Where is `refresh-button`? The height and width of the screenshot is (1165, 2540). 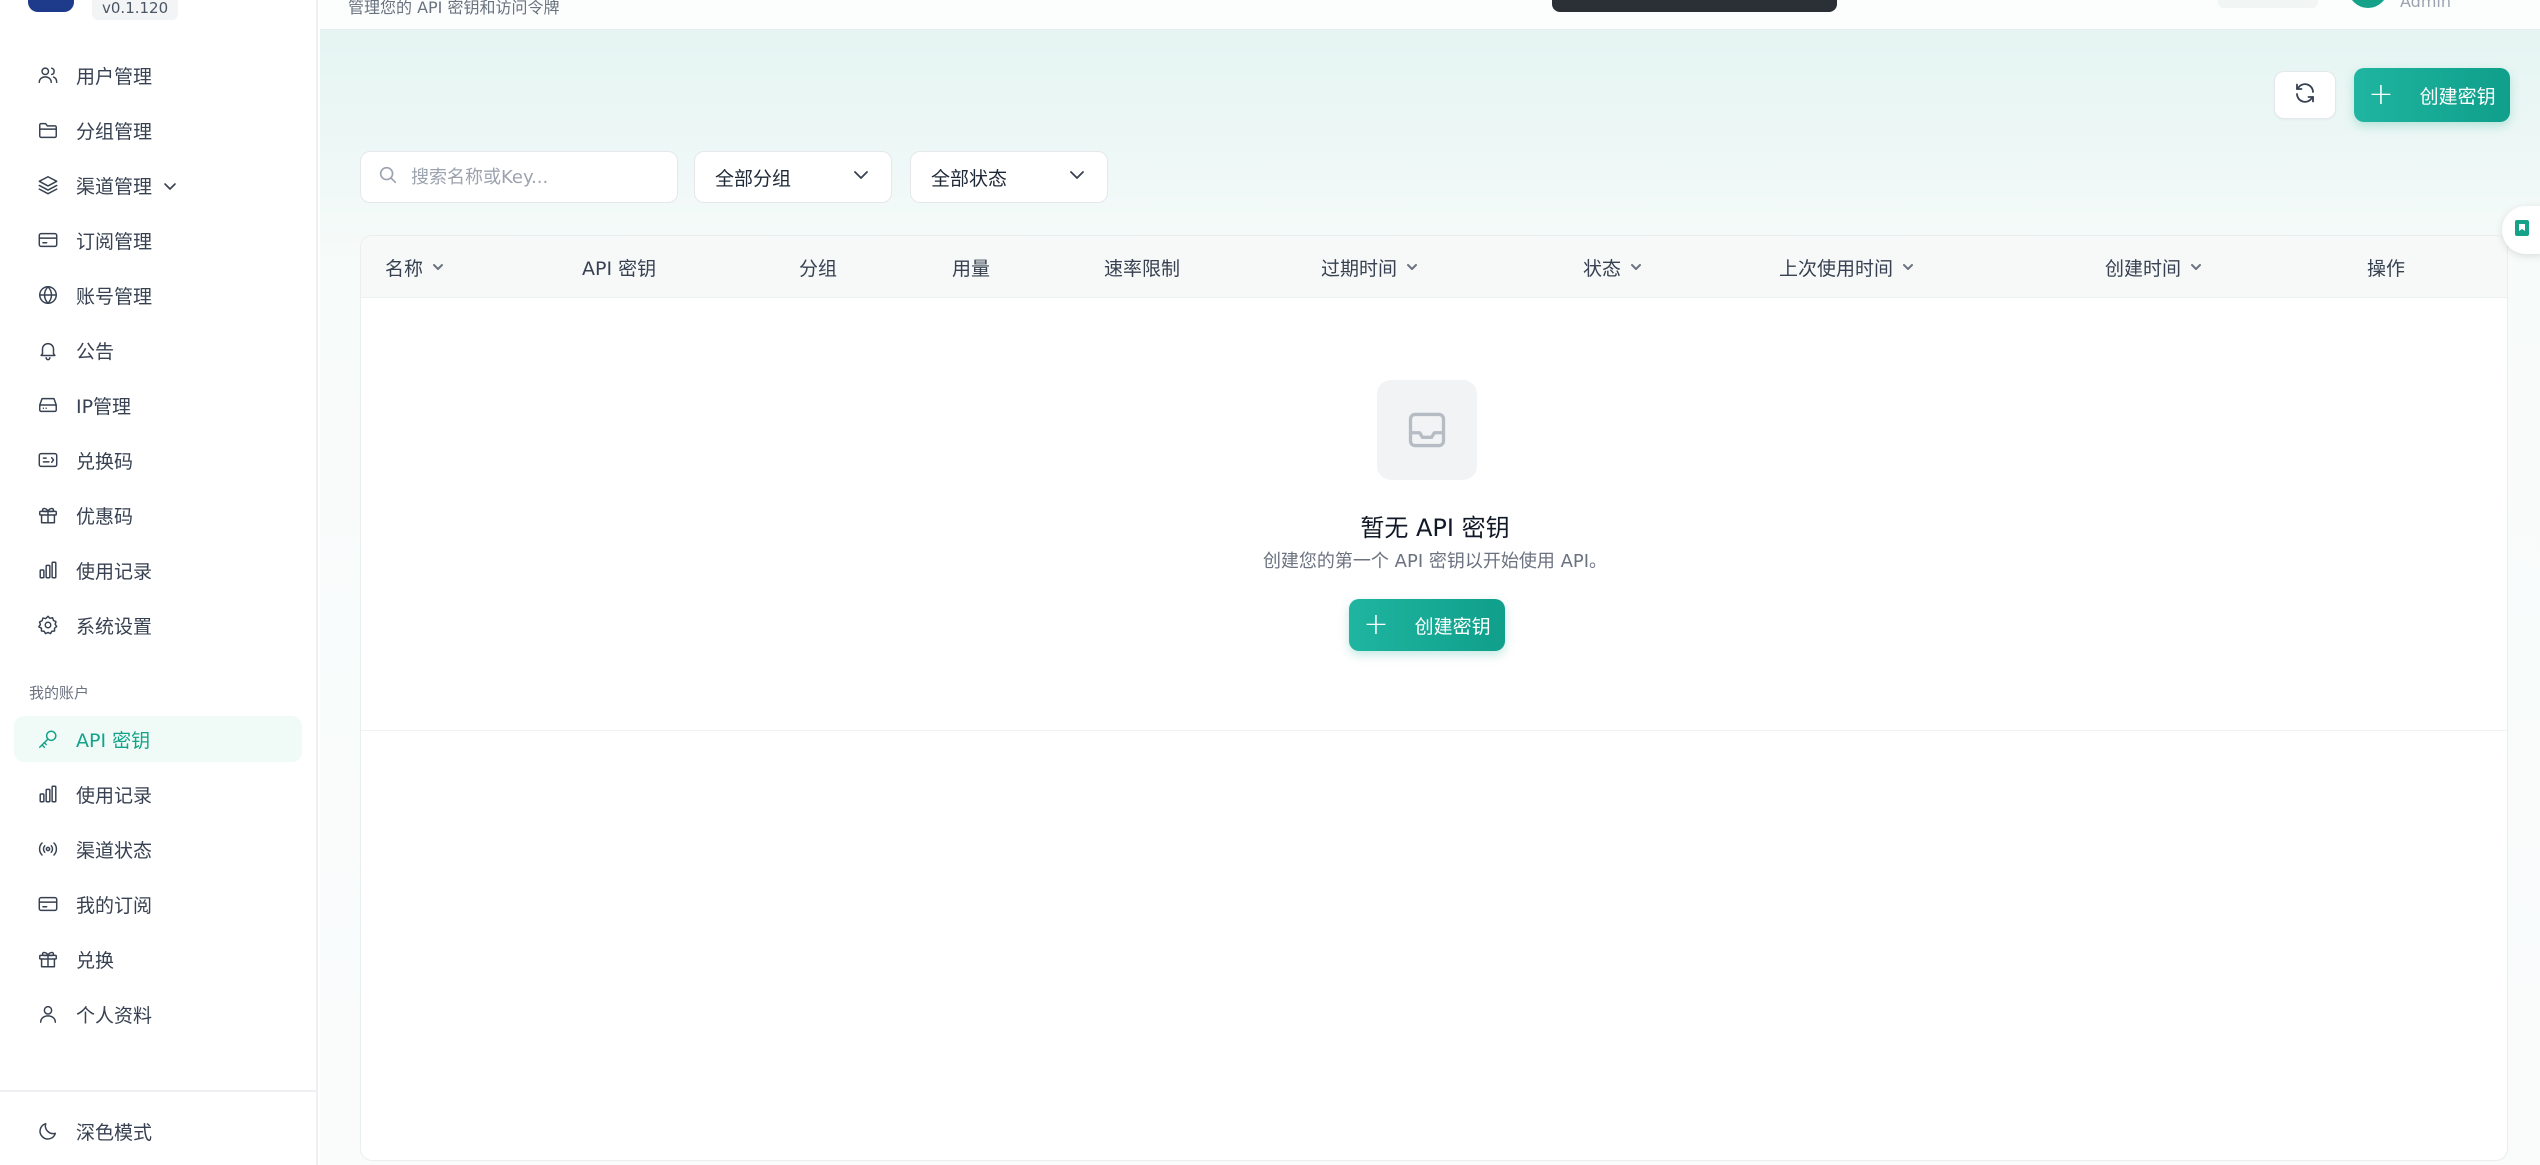 refresh-button is located at coordinates (2305, 95).